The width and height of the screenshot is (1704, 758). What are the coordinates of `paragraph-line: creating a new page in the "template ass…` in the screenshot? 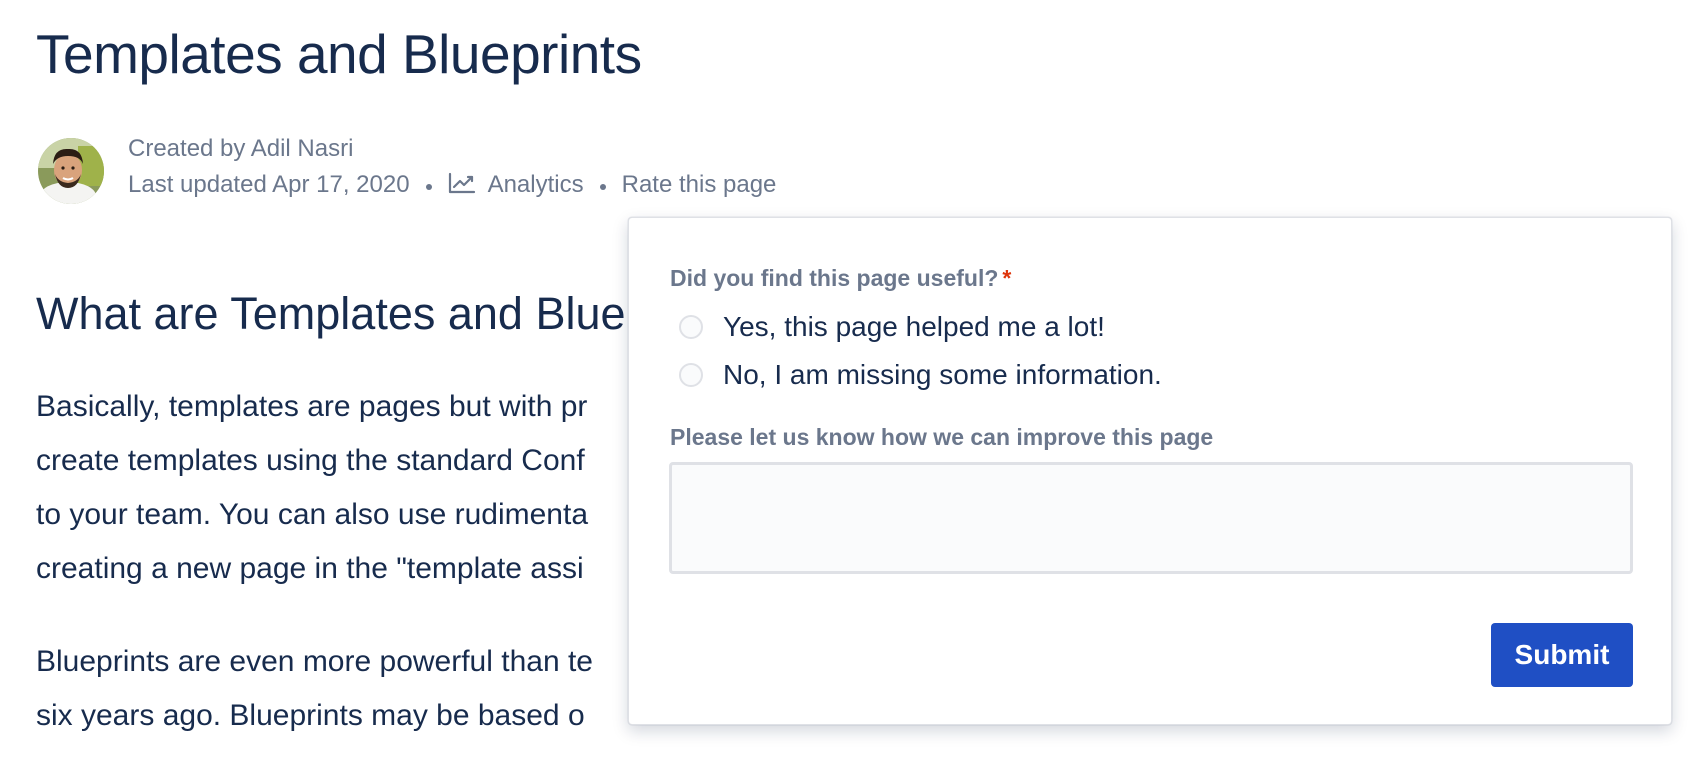 It's located at (310, 568).